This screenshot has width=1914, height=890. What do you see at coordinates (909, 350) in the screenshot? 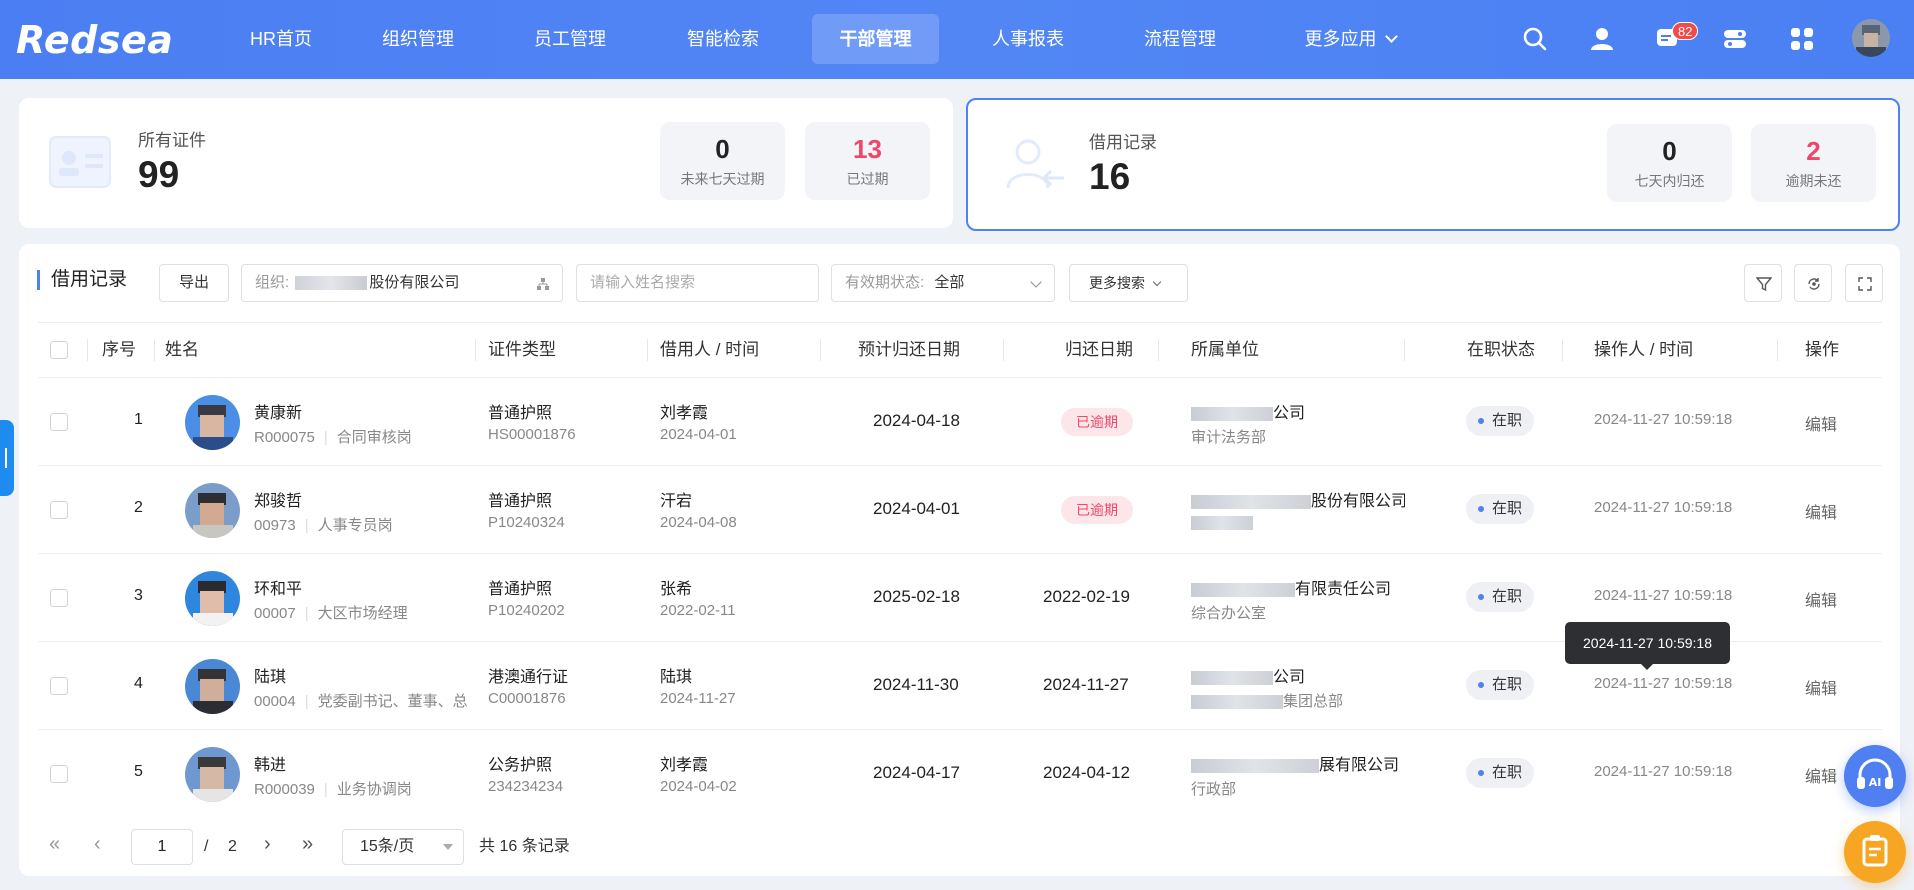
I see `col-expected-return: 预计归还日期` at bounding box center [909, 350].